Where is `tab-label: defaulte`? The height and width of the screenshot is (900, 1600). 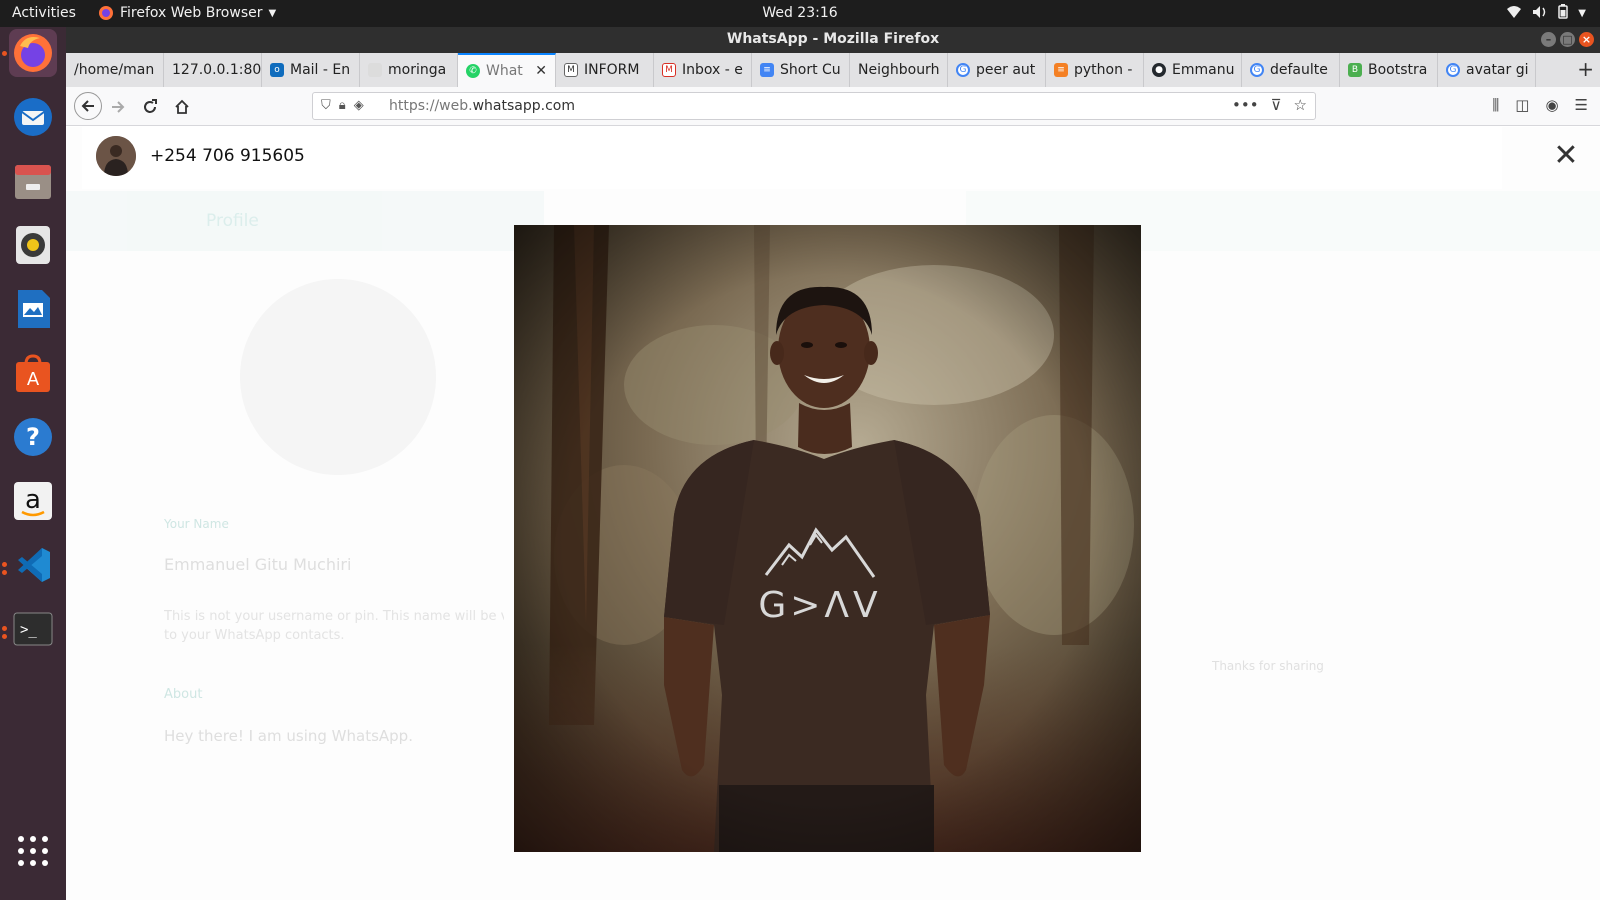 tab-label: defaulte is located at coordinates (1299, 70).